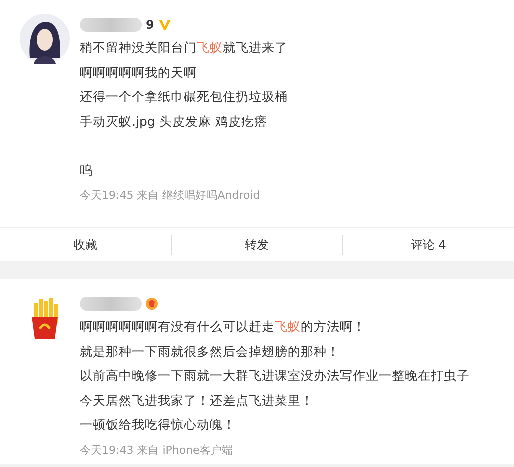 The image size is (514, 467). Describe the element at coordinates (256, 244) in the screenshot. I see `action-button: 转发` at that location.